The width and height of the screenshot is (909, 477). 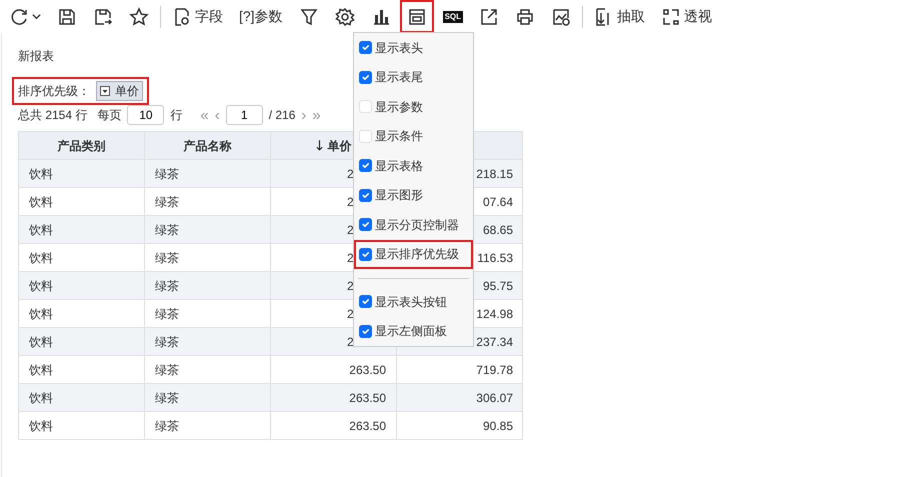 I want to click on table-cell: 90.85, so click(x=459, y=426).